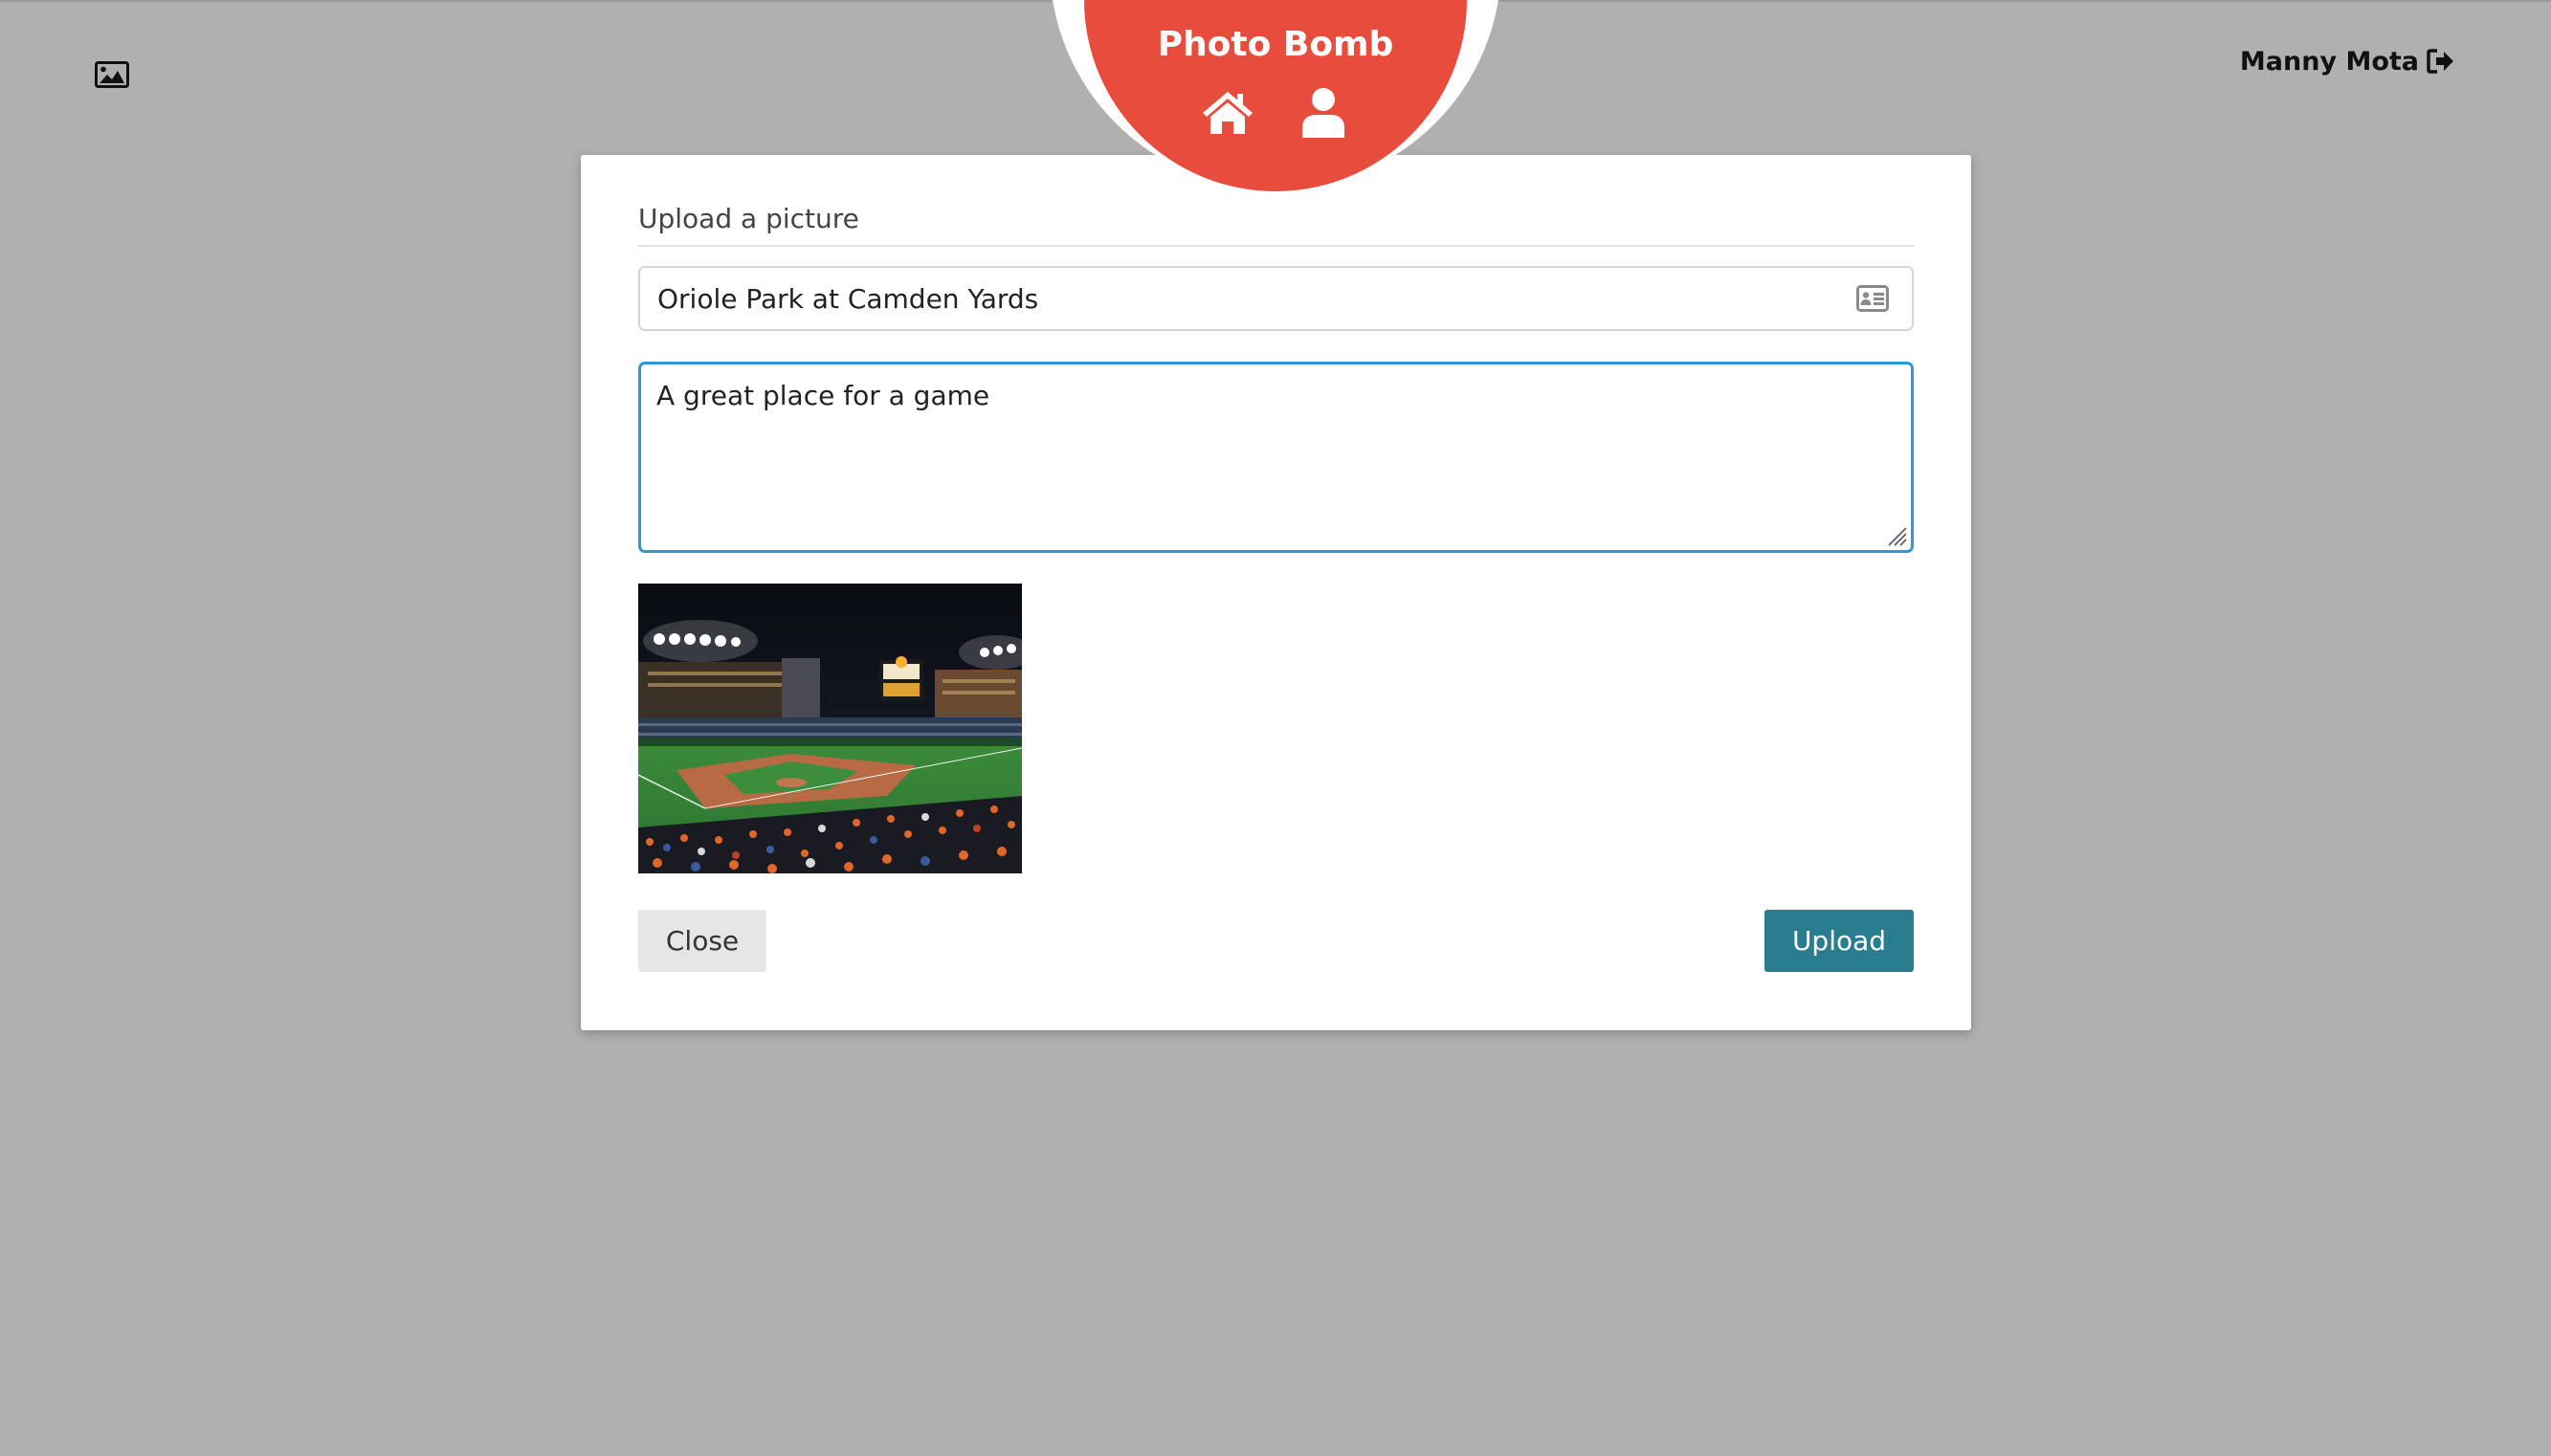 The width and height of the screenshot is (2551, 1456). I want to click on description-textarea: A great place for a game, so click(1270, 458).